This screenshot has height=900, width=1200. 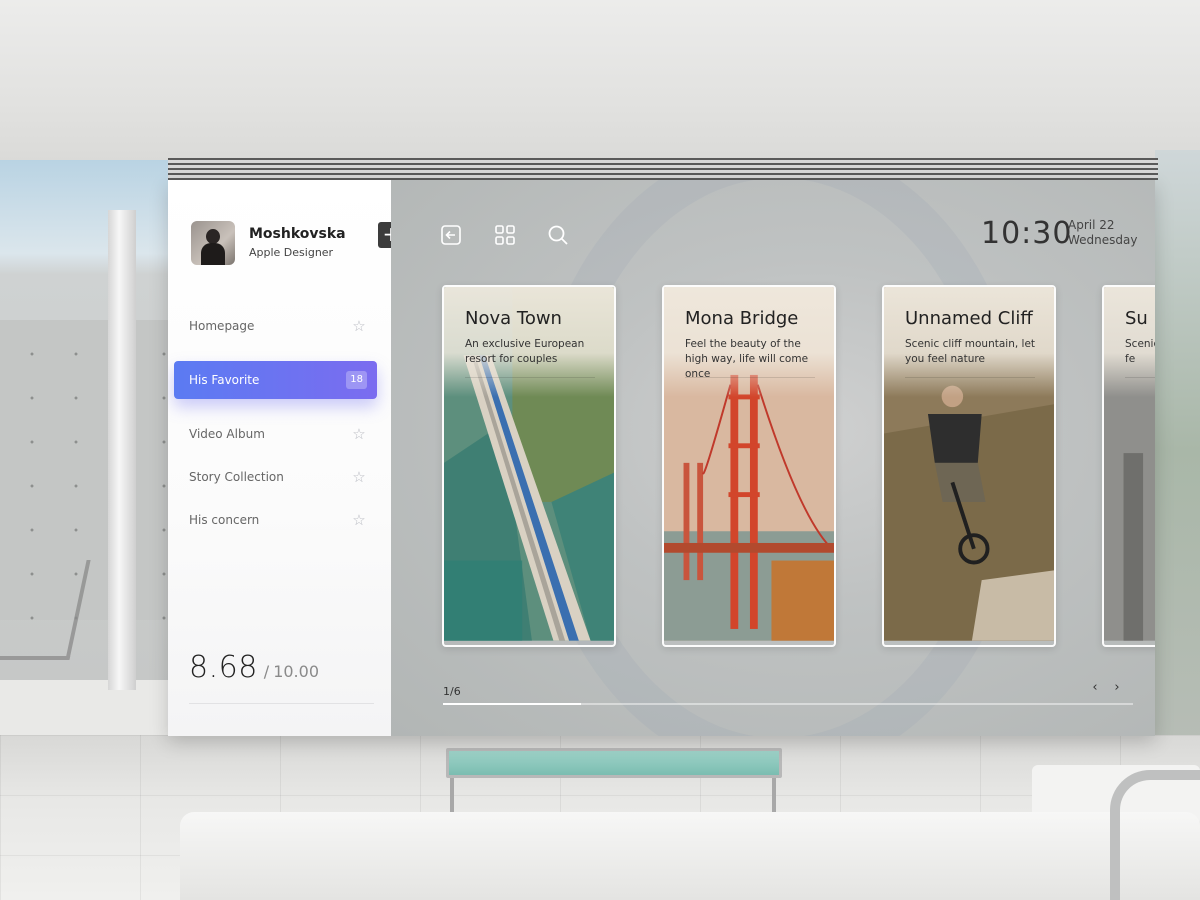 I want to click on nav-item-story-collection: Story Collection ☆, so click(x=275, y=477).